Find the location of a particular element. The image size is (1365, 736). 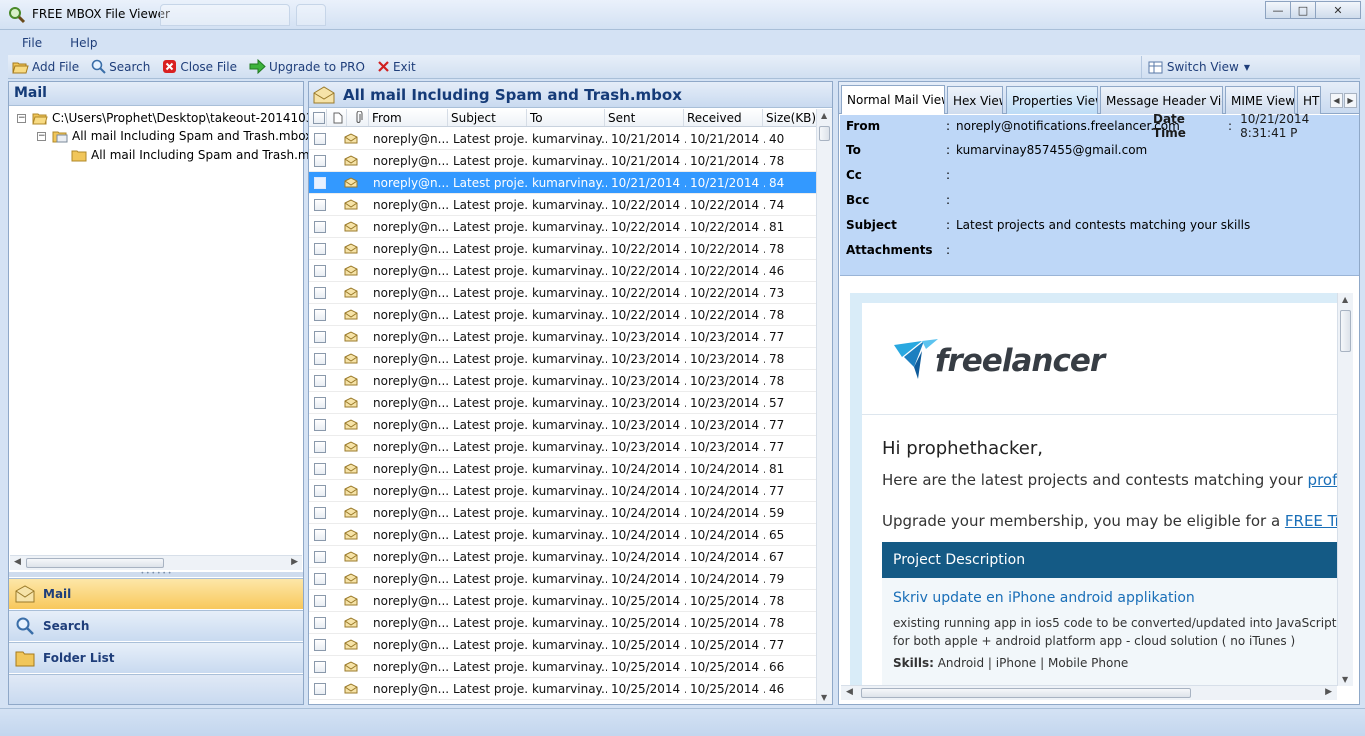

switch-view-button: Switch View ▼ is located at coordinates (1195, 67).